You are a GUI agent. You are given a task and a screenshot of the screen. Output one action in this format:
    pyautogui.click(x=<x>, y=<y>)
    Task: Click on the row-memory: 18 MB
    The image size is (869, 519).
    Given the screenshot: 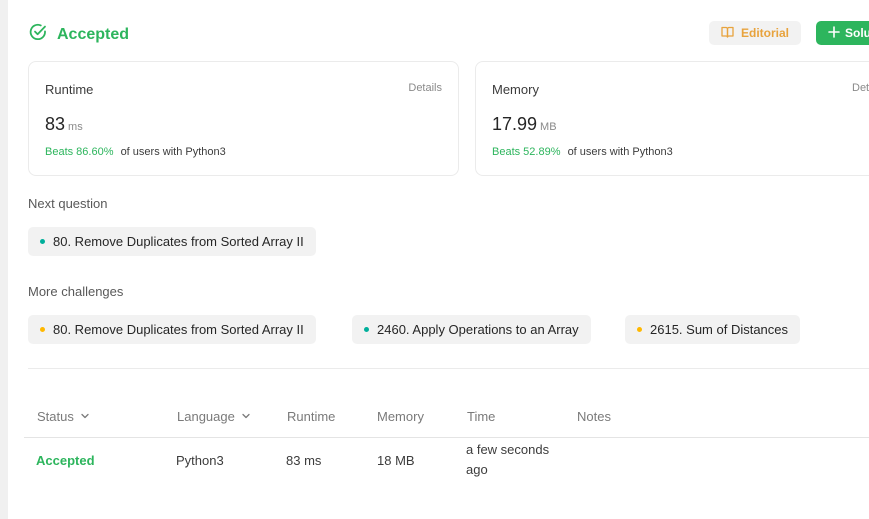 What is the action you would take?
    pyautogui.click(x=396, y=460)
    